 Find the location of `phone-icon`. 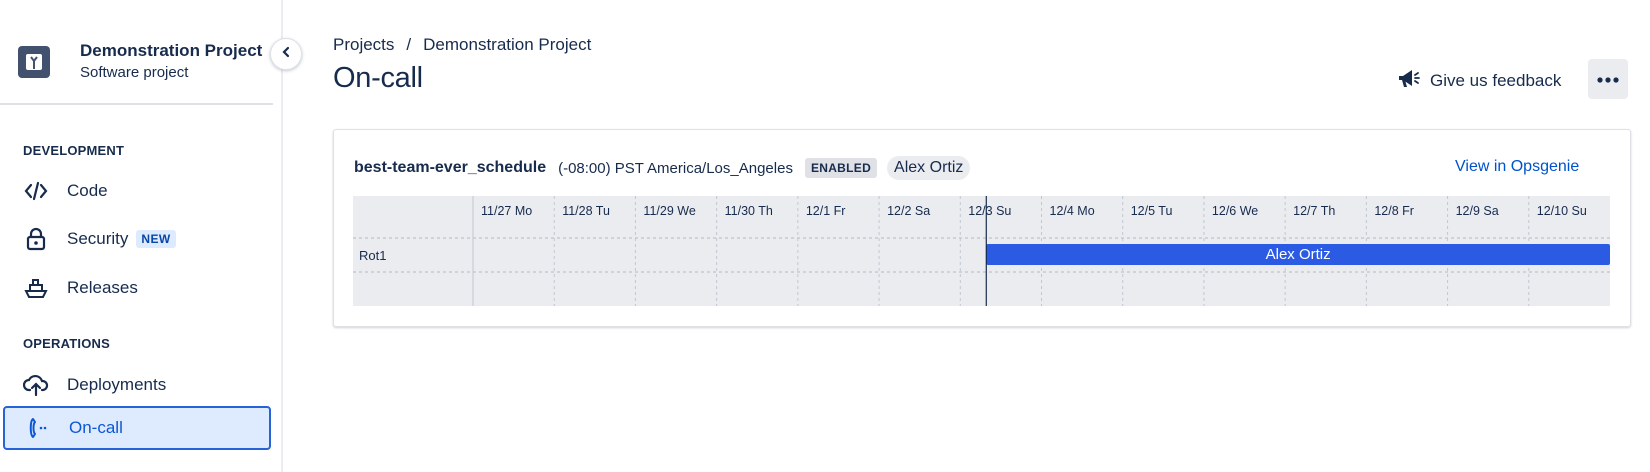

phone-icon is located at coordinates (38, 428).